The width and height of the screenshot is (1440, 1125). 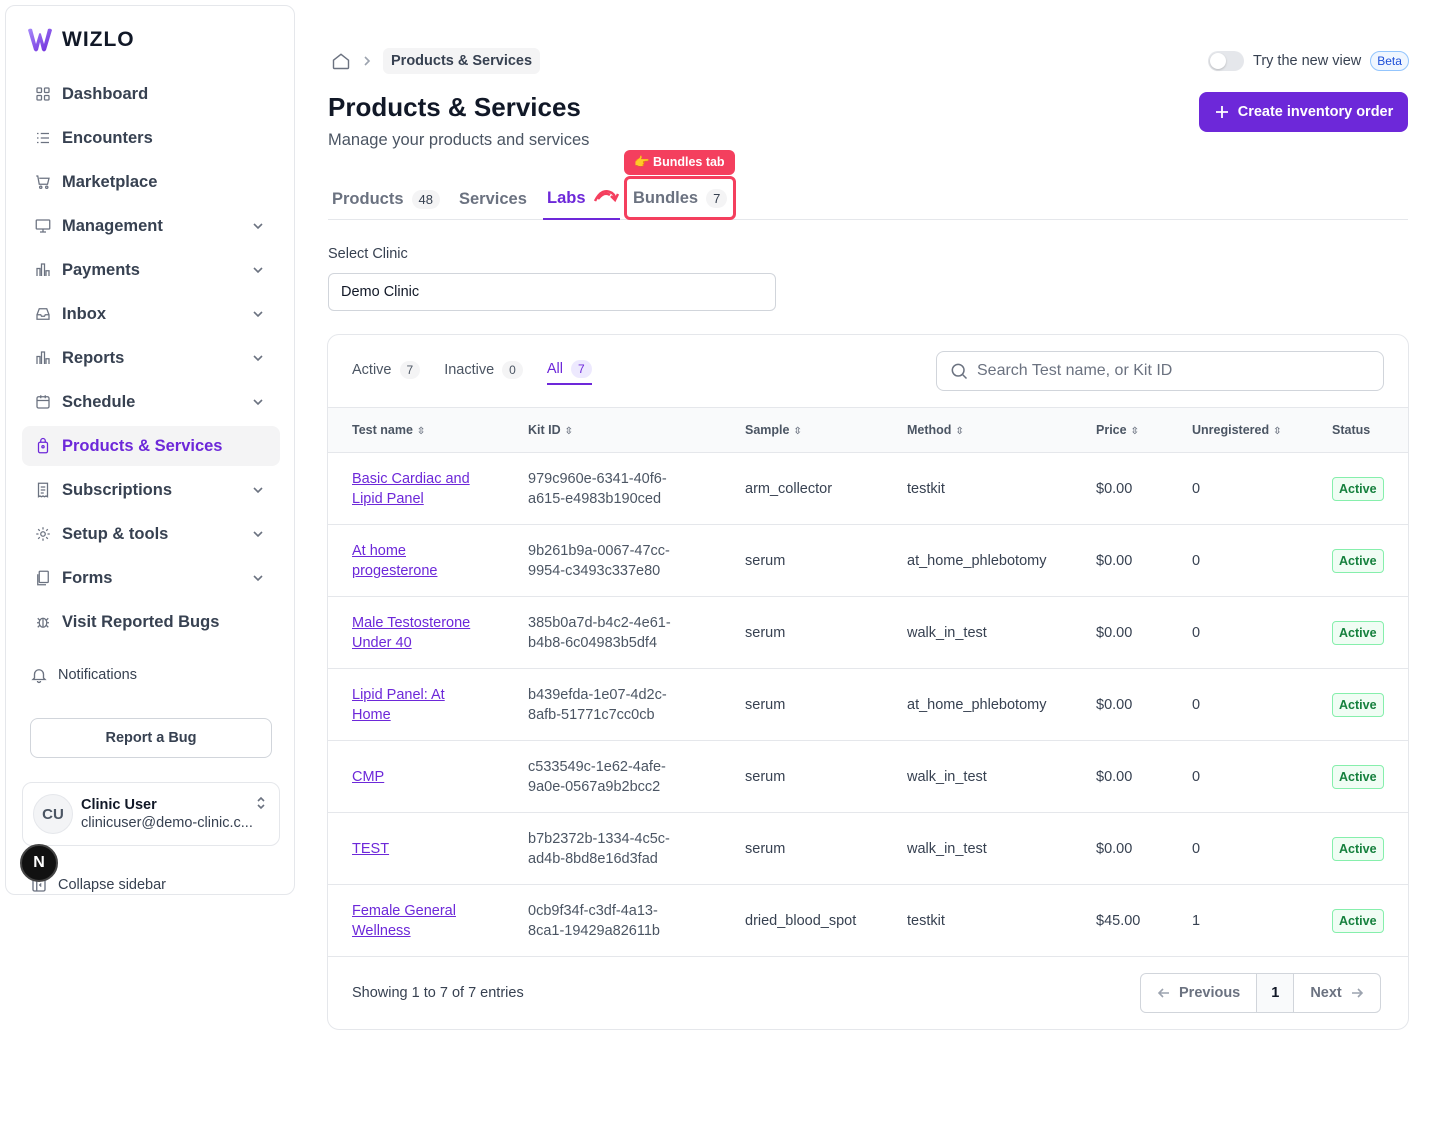 I want to click on test-name-link: Female General Wellness, so click(x=404, y=921).